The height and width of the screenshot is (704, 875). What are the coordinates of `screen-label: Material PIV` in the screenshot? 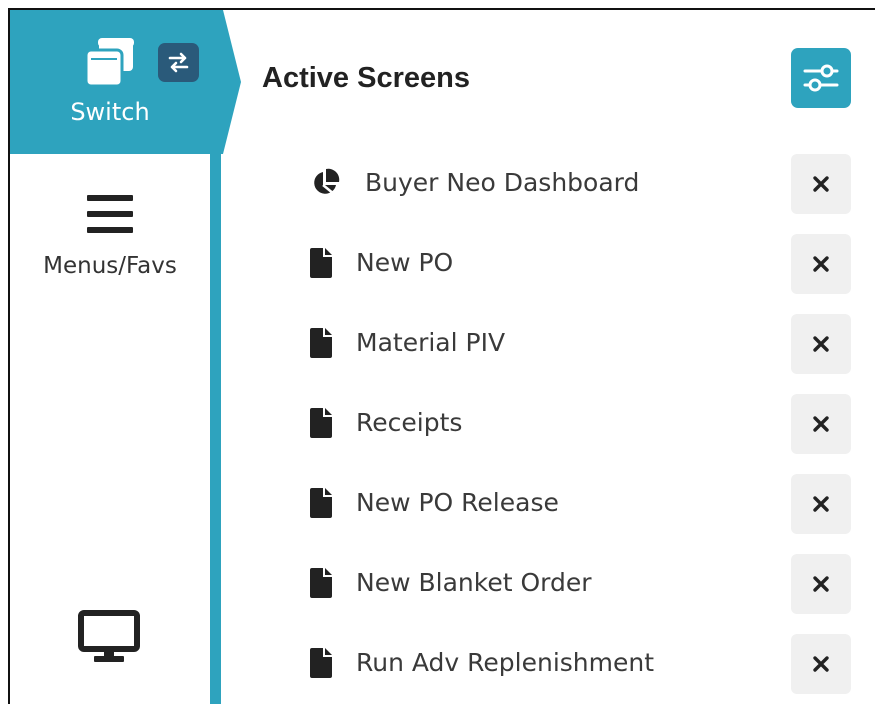 It's located at (430, 342).